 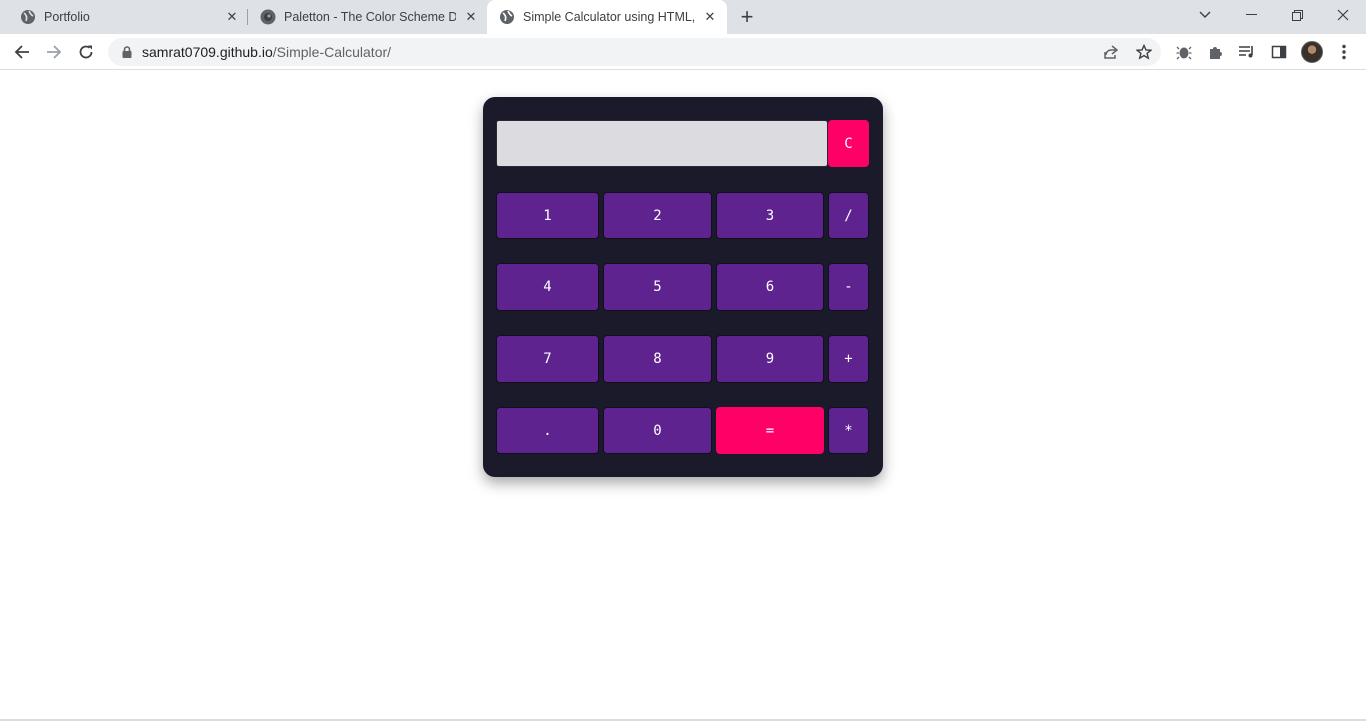 What do you see at coordinates (67, 17) in the screenshot?
I see `tab-title: Portfolio` at bounding box center [67, 17].